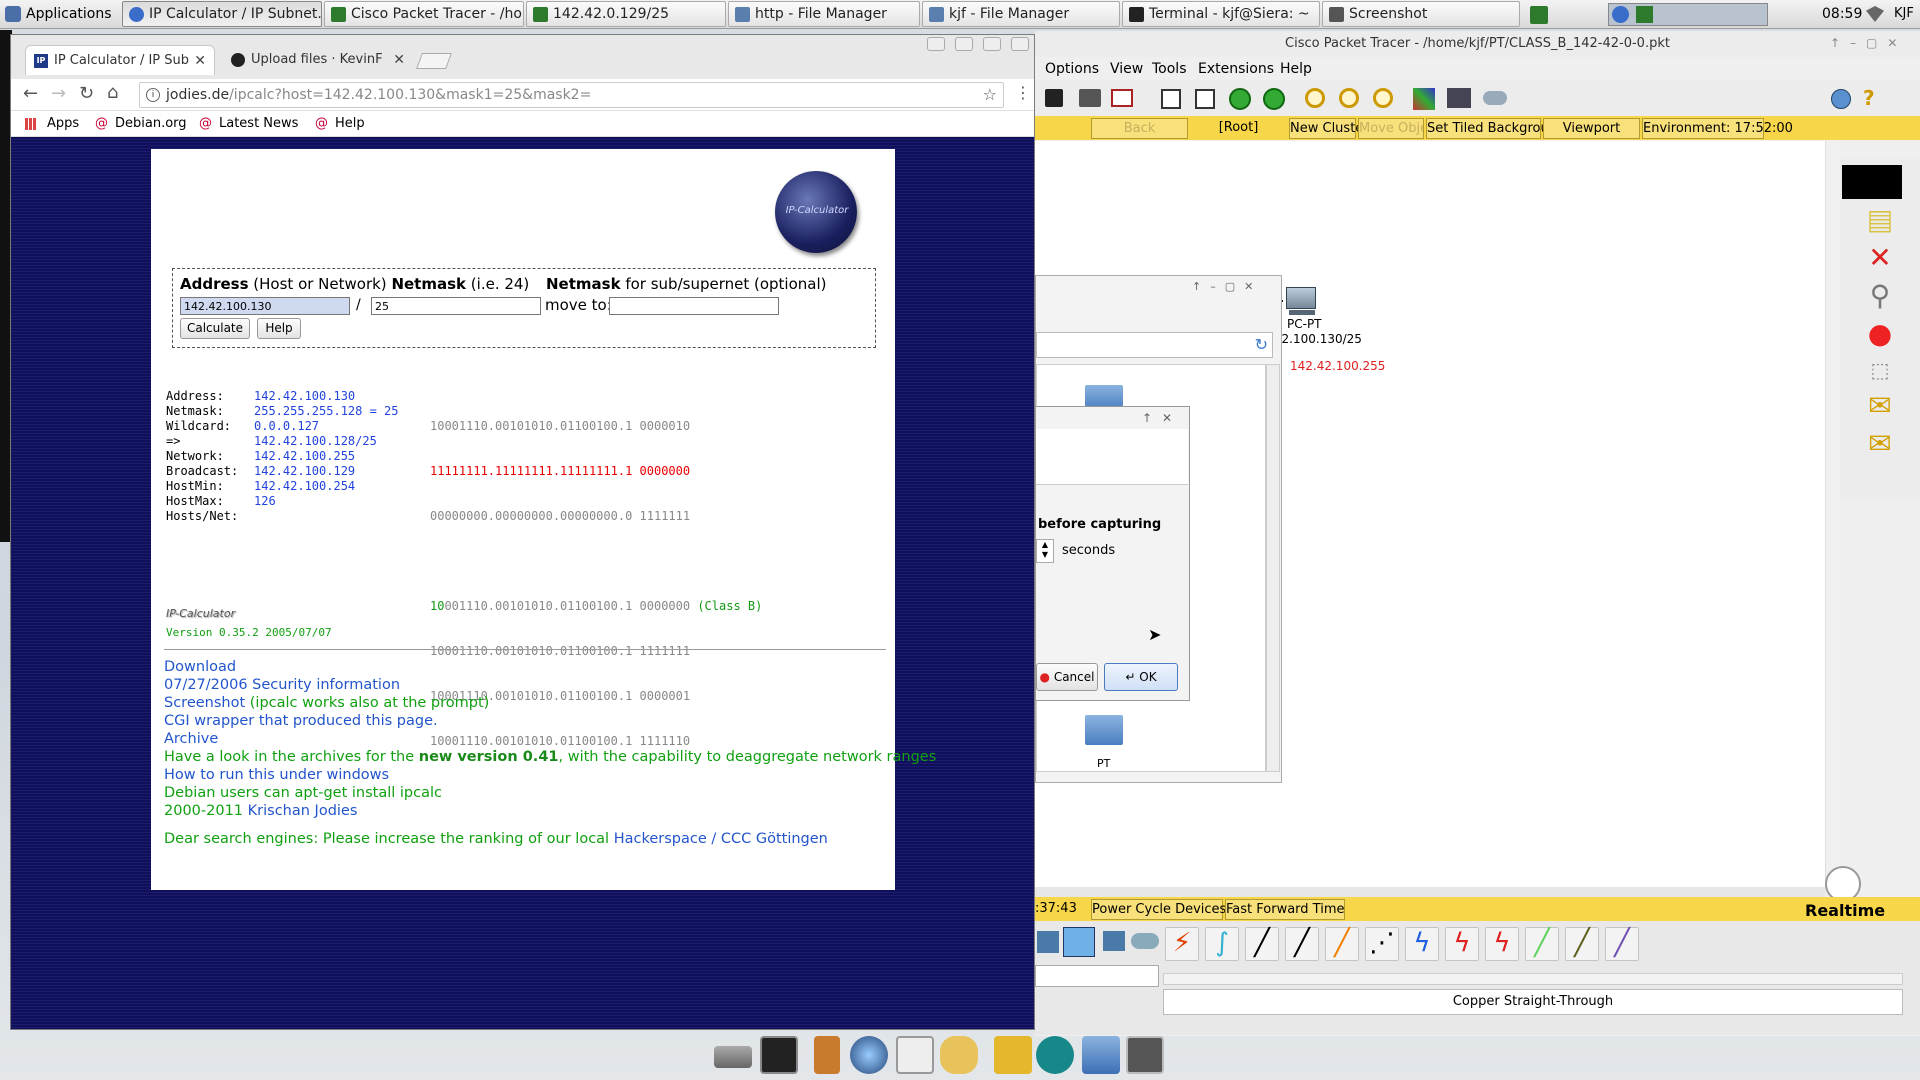 This screenshot has height=1080, width=1920. Describe the element at coordinates (990, 95) in the screenshot. I see `bookmark-star-icon: ☆` at that location.